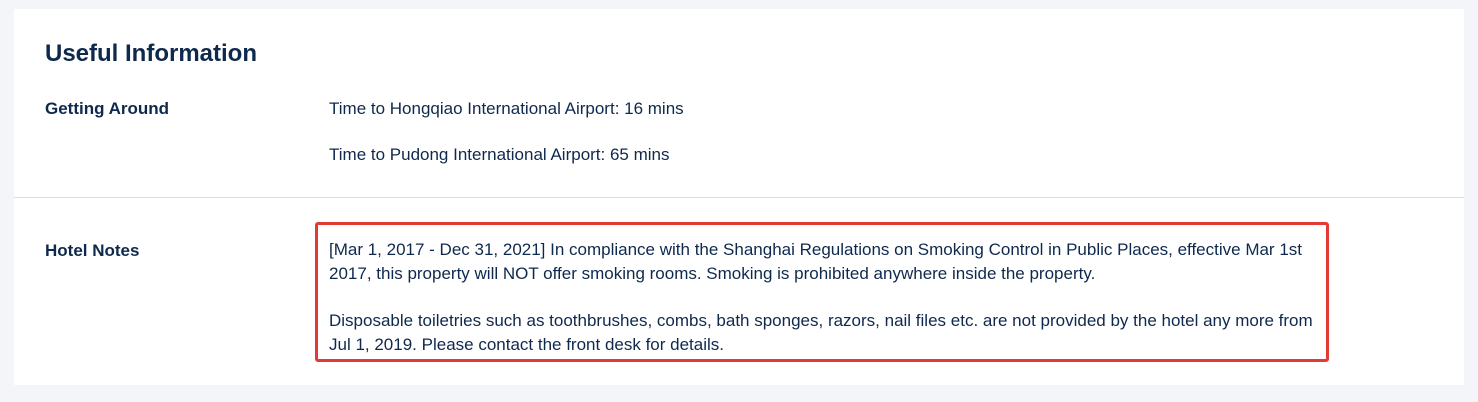 The height and width of the screenshot is (402, 1478). I want to click on getting-around-label: Getting Around, so click(107, 108).